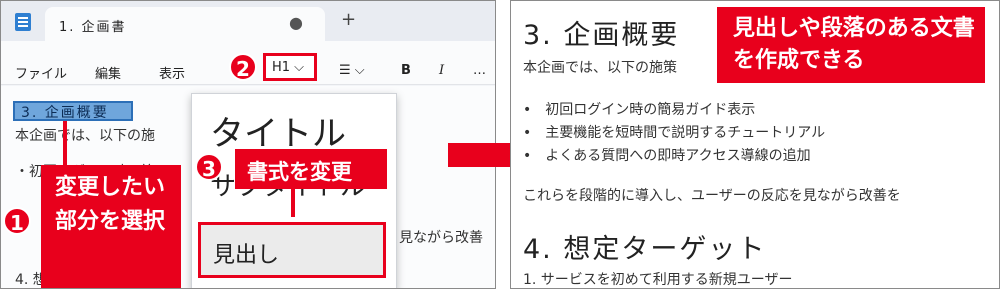 Image resolution: width=1000 pixels, height=289 pixels. Describe the element at coordinates (185, 24) in the screenshot. I see `document-tab: 1. 企画書 ●` at that location.